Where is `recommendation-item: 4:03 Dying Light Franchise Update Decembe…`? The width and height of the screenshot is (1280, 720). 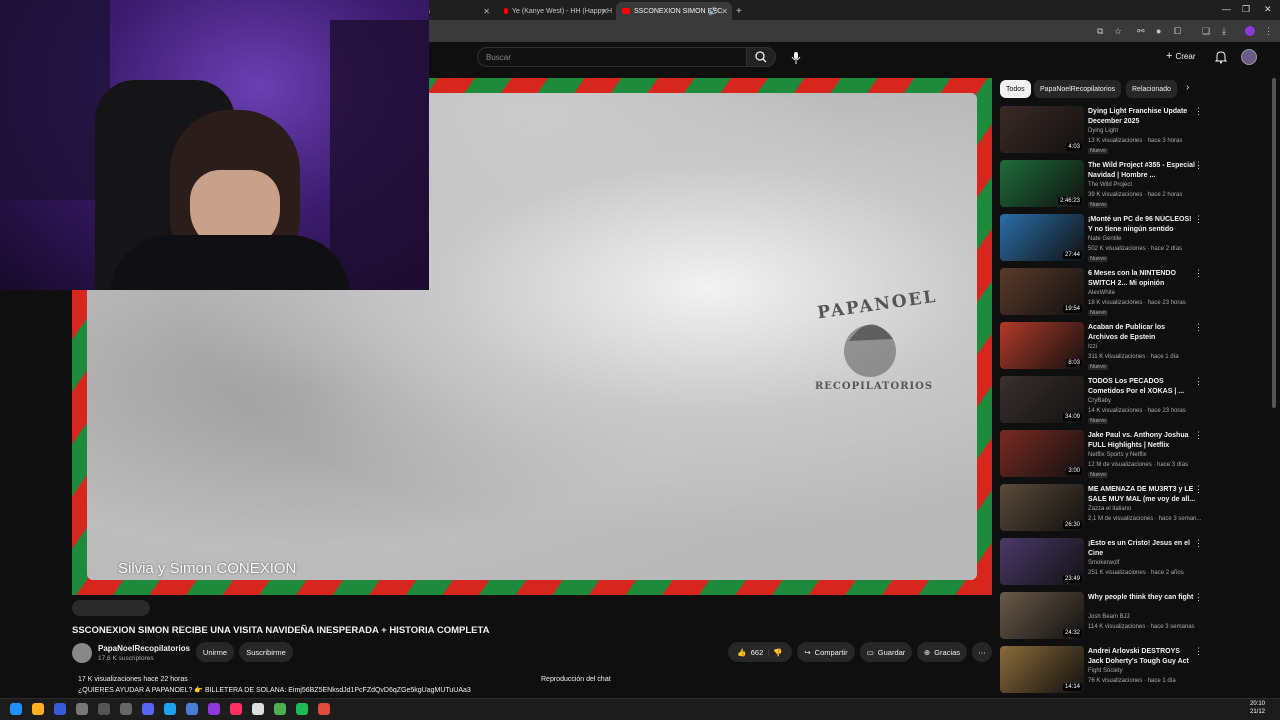
recommendation-item: 4:03 Dying Light Franchise Update Decembe… is located at coordinates (1102, 131).